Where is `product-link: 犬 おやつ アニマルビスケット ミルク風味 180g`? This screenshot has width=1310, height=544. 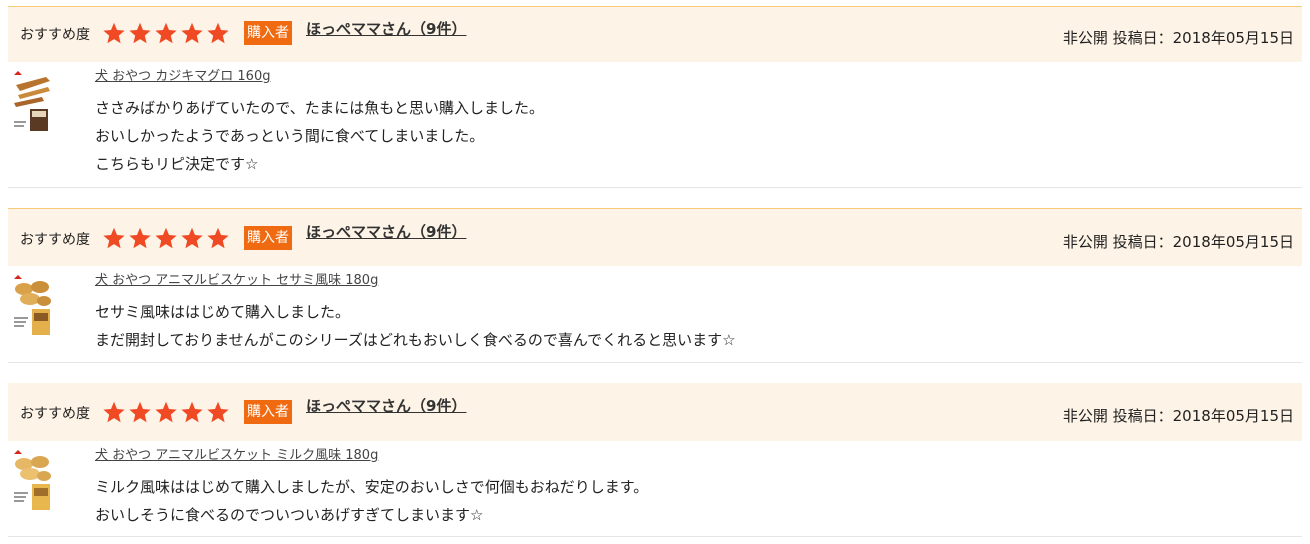 product-link: 犬 おやつ アニマルビスケット ミルク風味 180g is located at coordinates (236, 453).